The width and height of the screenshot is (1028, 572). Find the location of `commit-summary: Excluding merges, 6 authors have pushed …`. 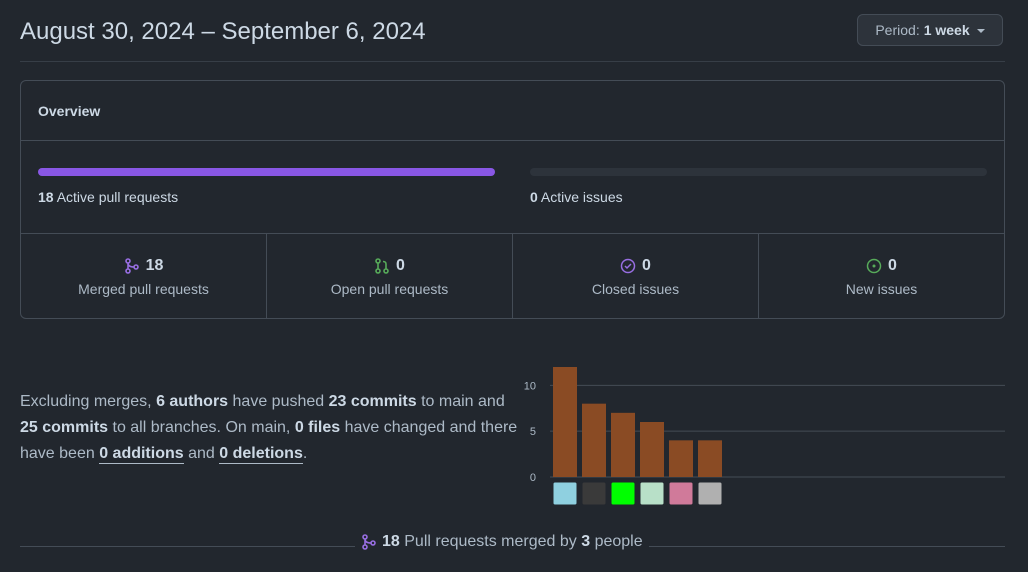

commit-summary: Excluding merges, 6 authors have pushed … is located at coordinates (270, 428).